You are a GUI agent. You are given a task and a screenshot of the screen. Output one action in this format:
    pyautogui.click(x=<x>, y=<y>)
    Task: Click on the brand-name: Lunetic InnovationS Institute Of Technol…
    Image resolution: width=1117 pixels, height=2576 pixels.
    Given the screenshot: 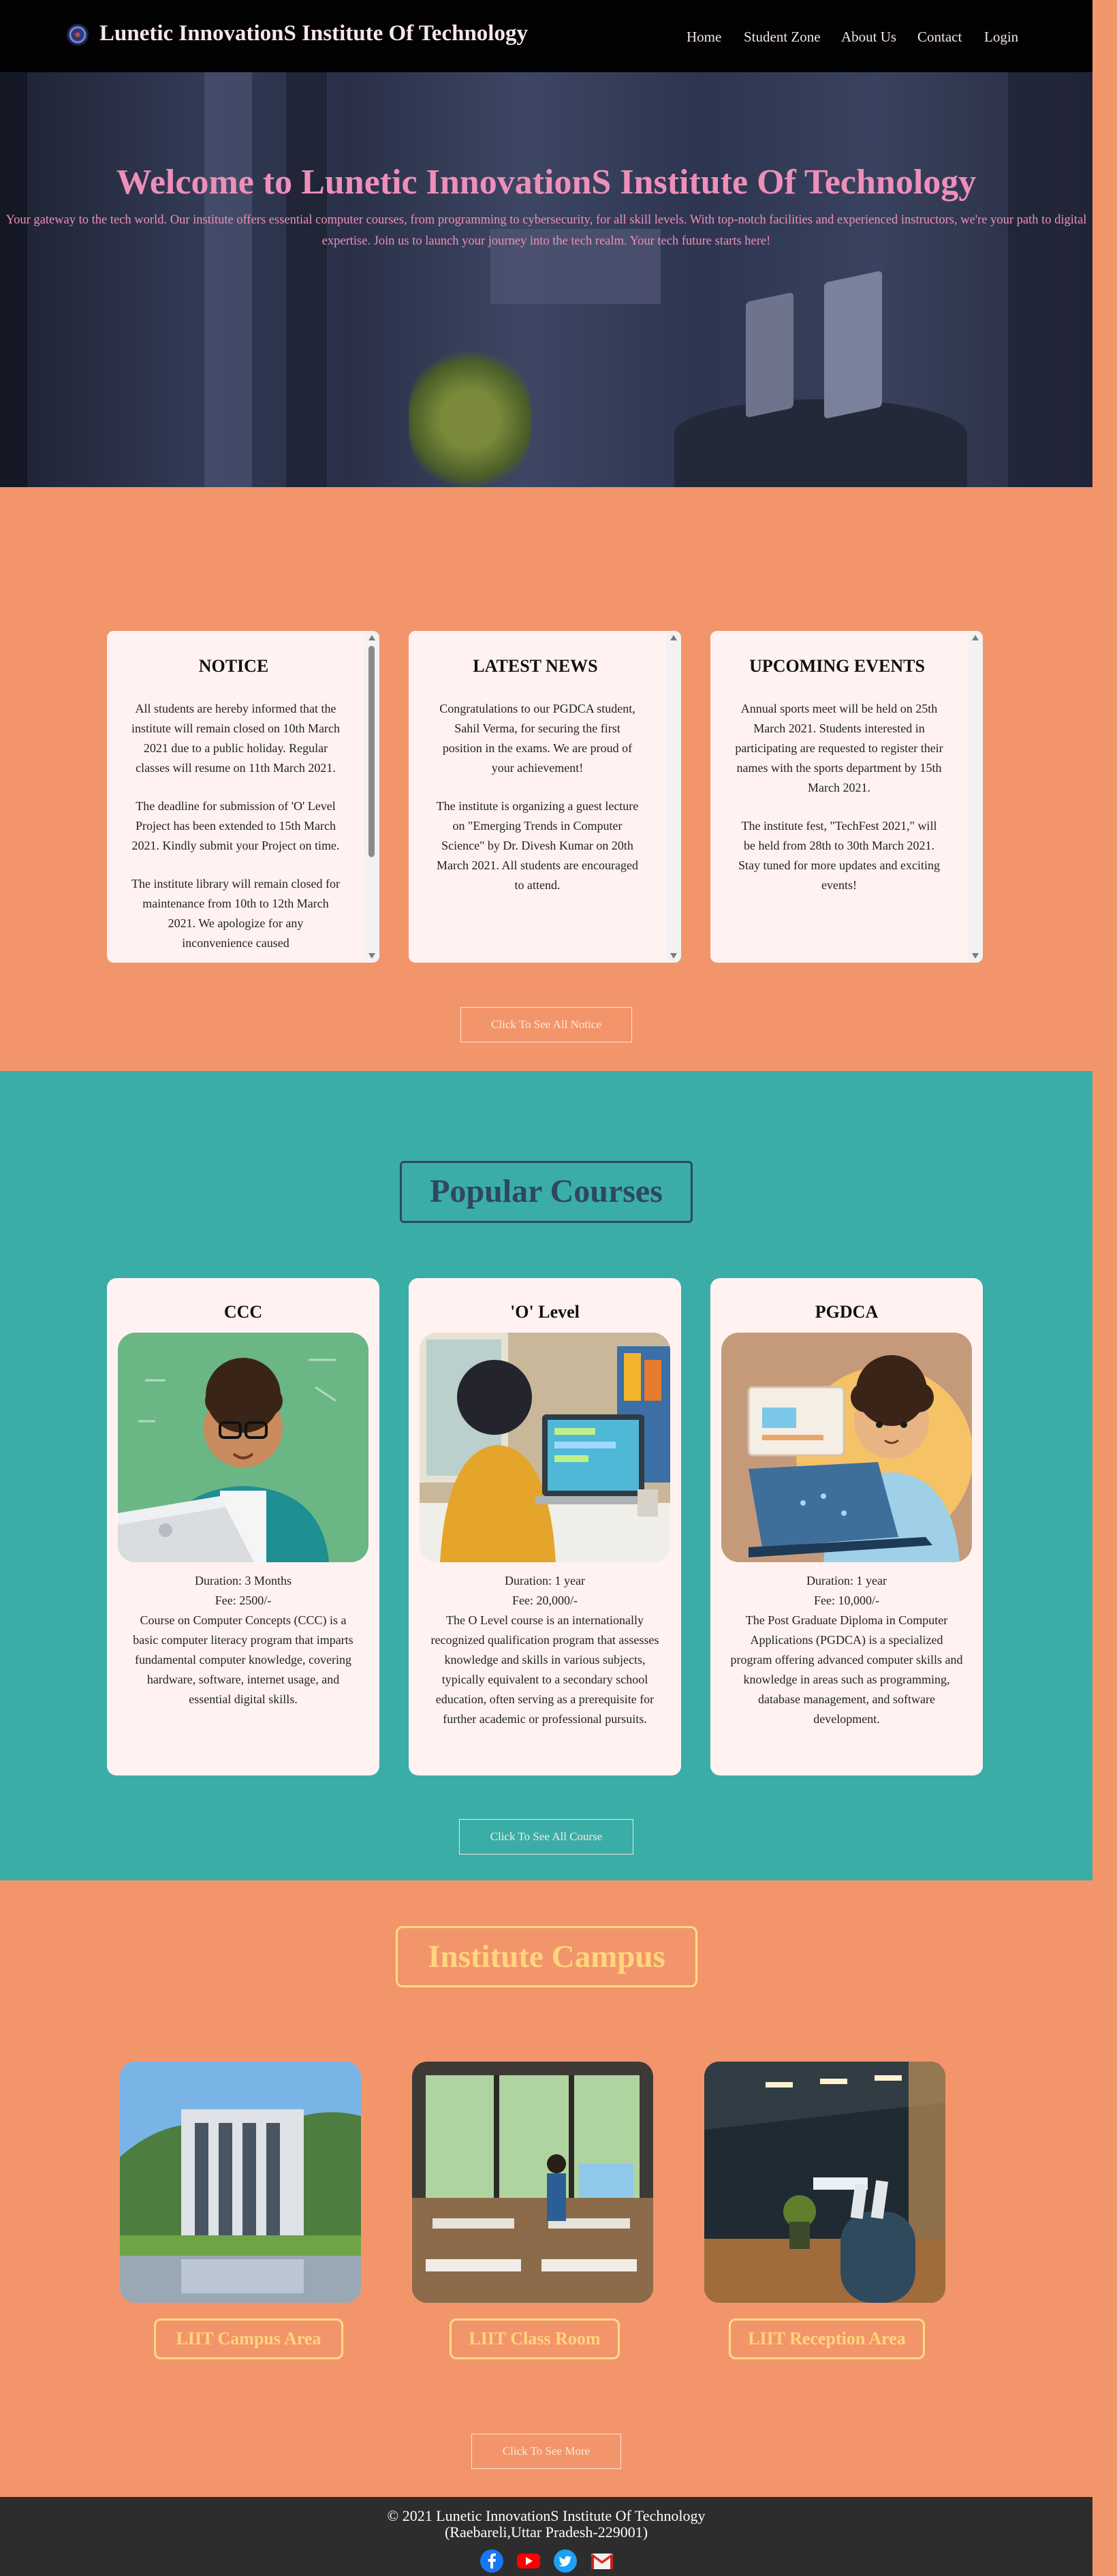 What is the action you would take?
    pyautogui.click(x=313, y=33)
    